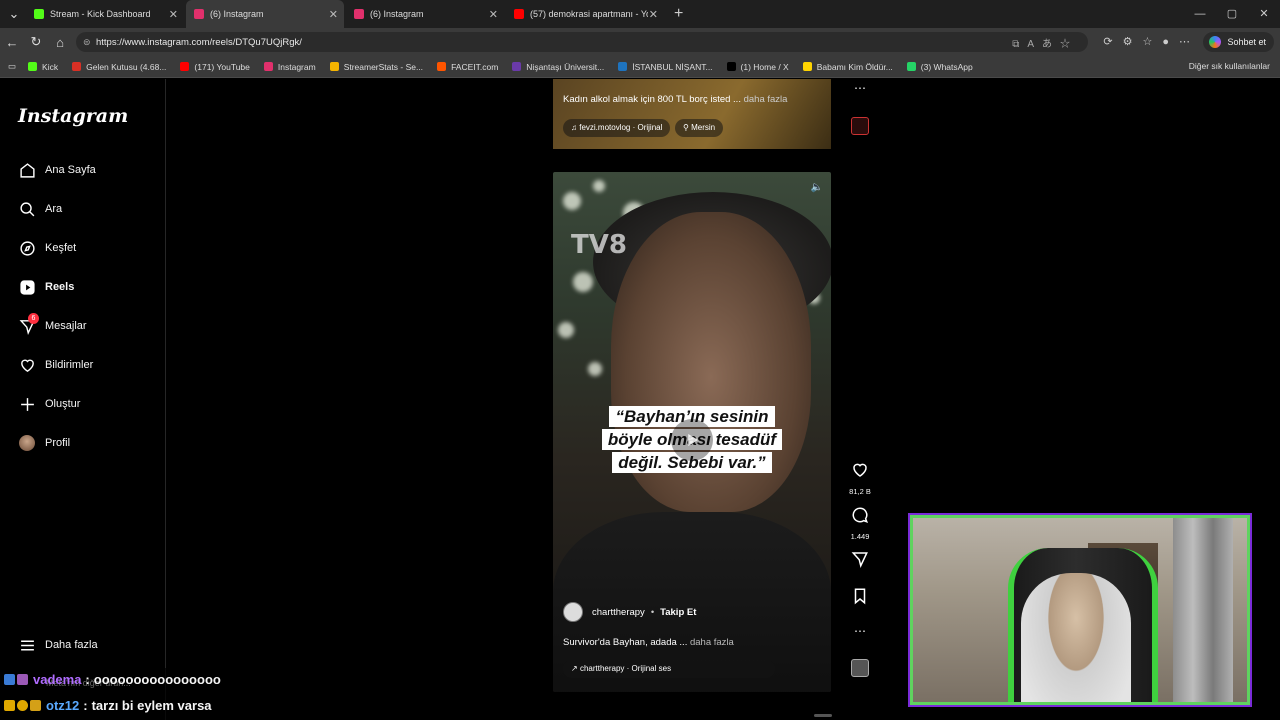 This screenshot has width=1280, height=720. What do you see at coordinates (55, 365) in the screenshot?
I see `sidebar-item-notifications: Bildirimler` at bounding box center [55, 365].